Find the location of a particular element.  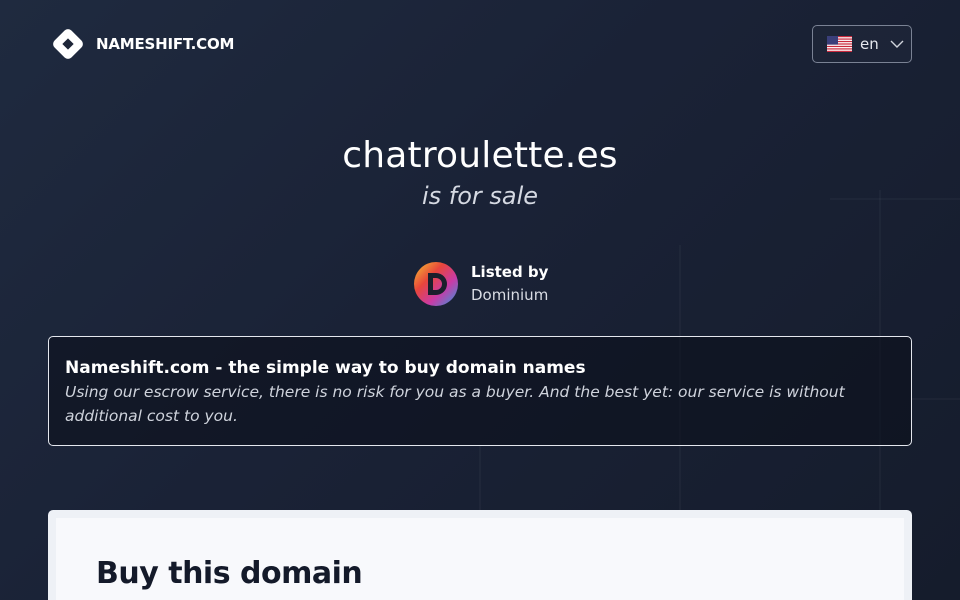

site-logo: NAMESHIFT.COM is located at coordinates (141, 44).